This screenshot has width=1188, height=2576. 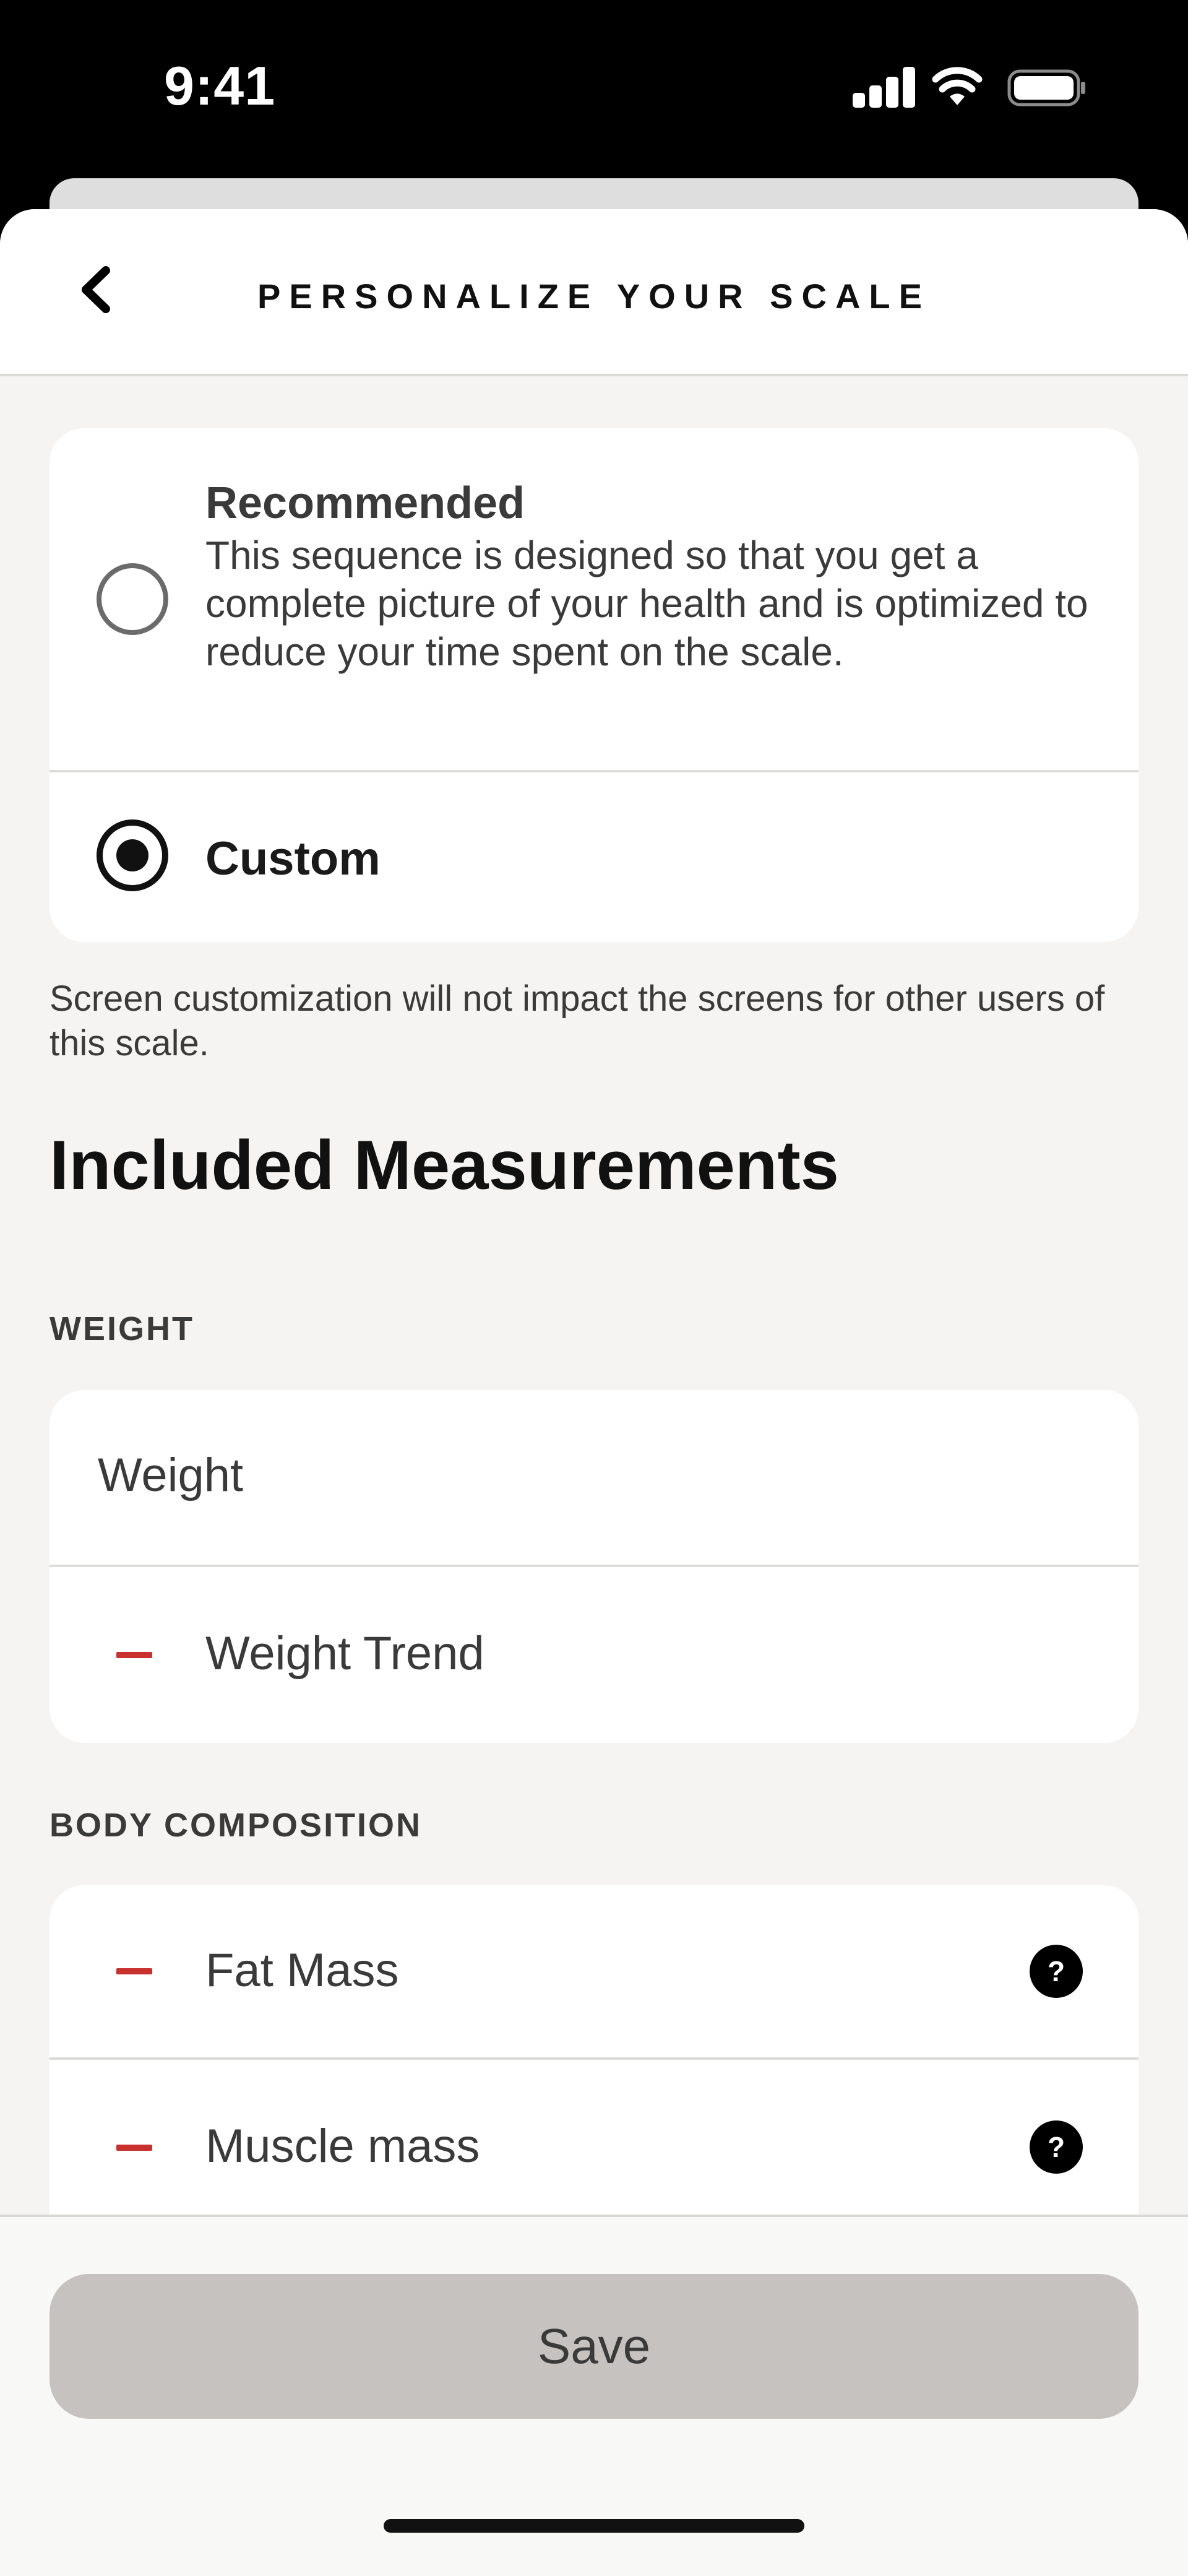 I want to click on item-label: Weight Trend, so click(x=344, y=1653).